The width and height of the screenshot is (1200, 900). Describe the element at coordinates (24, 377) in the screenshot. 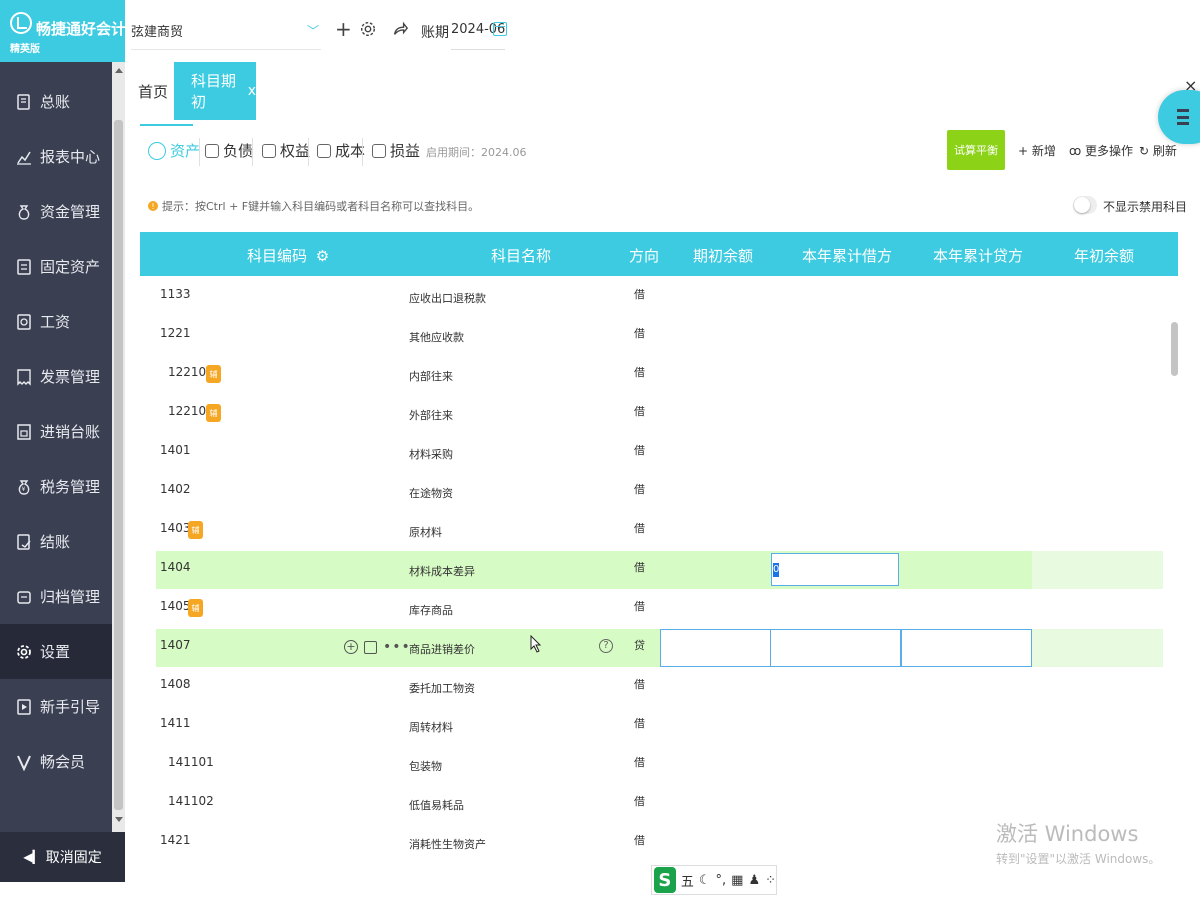

I see `invoice-icon` at that location.